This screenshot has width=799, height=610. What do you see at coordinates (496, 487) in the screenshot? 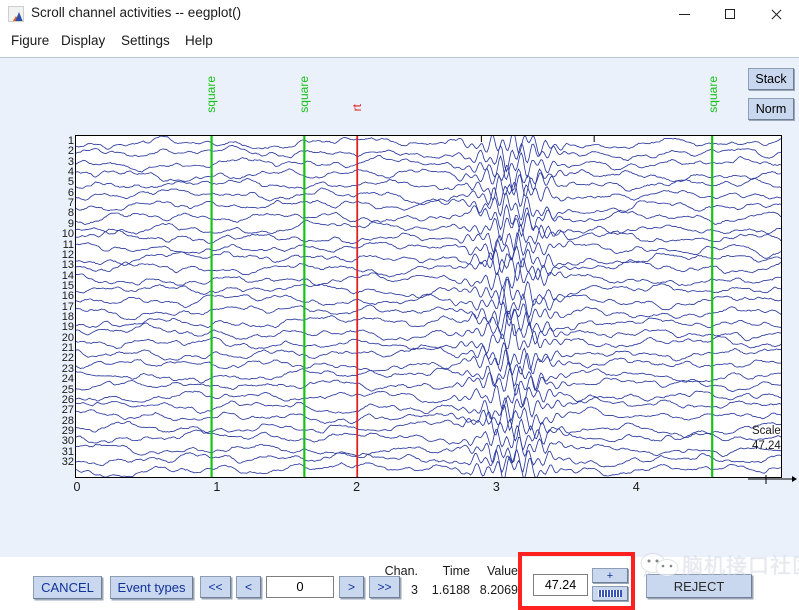
I see `x-tick-3: 3` at bounding box center [496, 487].